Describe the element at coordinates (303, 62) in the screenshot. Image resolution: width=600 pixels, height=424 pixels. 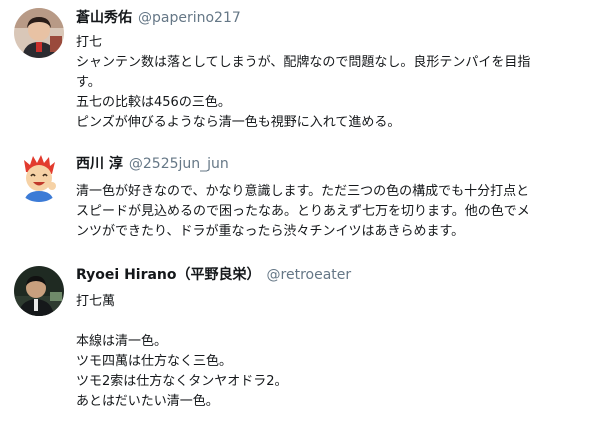
I see `tweet-line: シャンテン数は落としてしまうが、配牌なので問題なし。良形テンパイを目指` at that location.